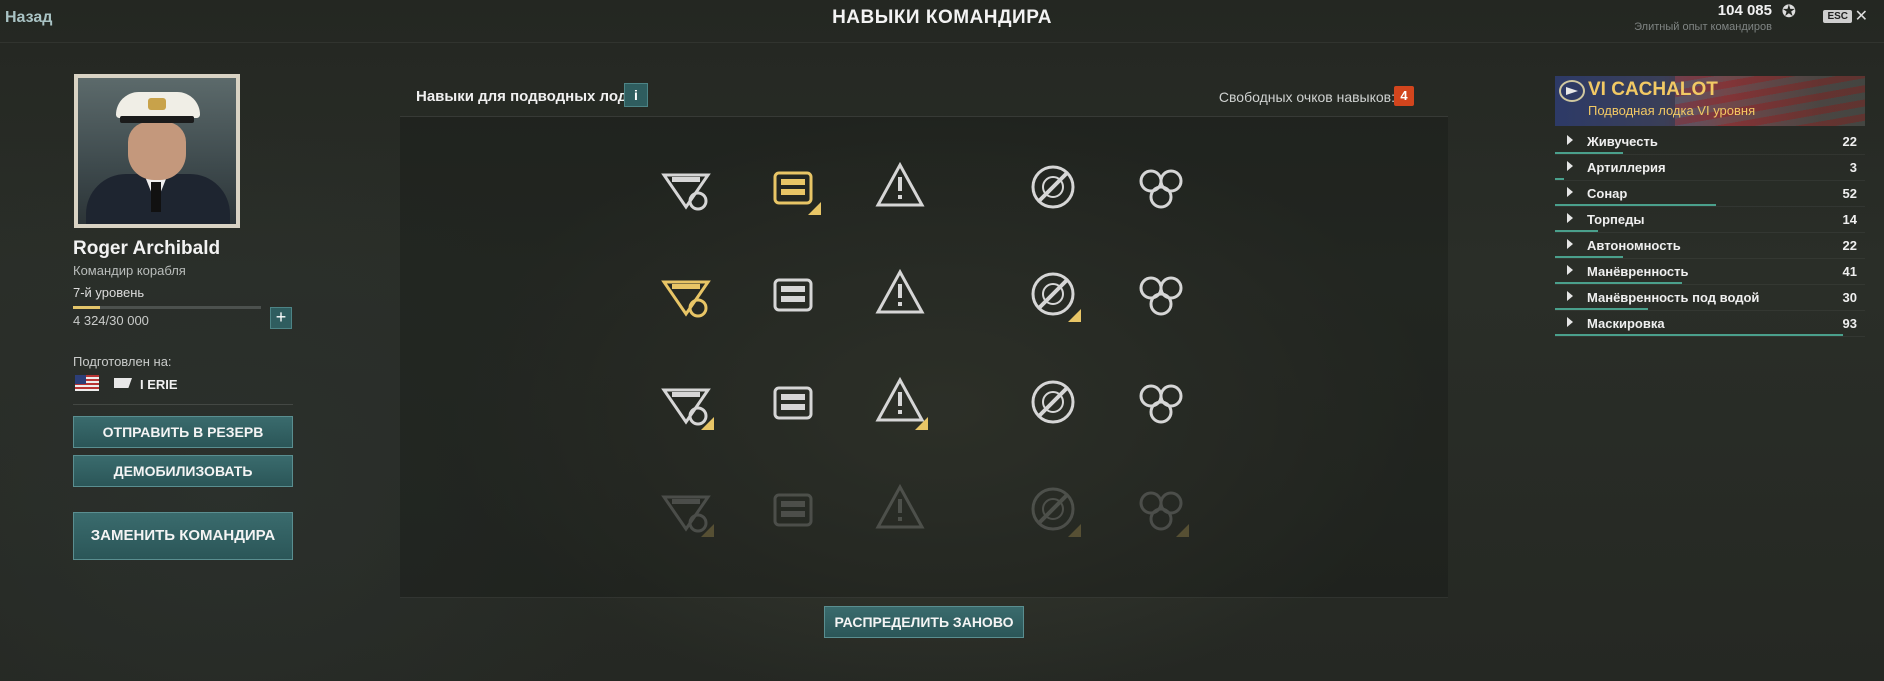 This screenshot has height=681, width=1884. What do you see at coordinates (1672, 110) in the screenshot?
I see `ship-subtitle: Подводная лодка VI уровня` at bounding box center [1672, 110].